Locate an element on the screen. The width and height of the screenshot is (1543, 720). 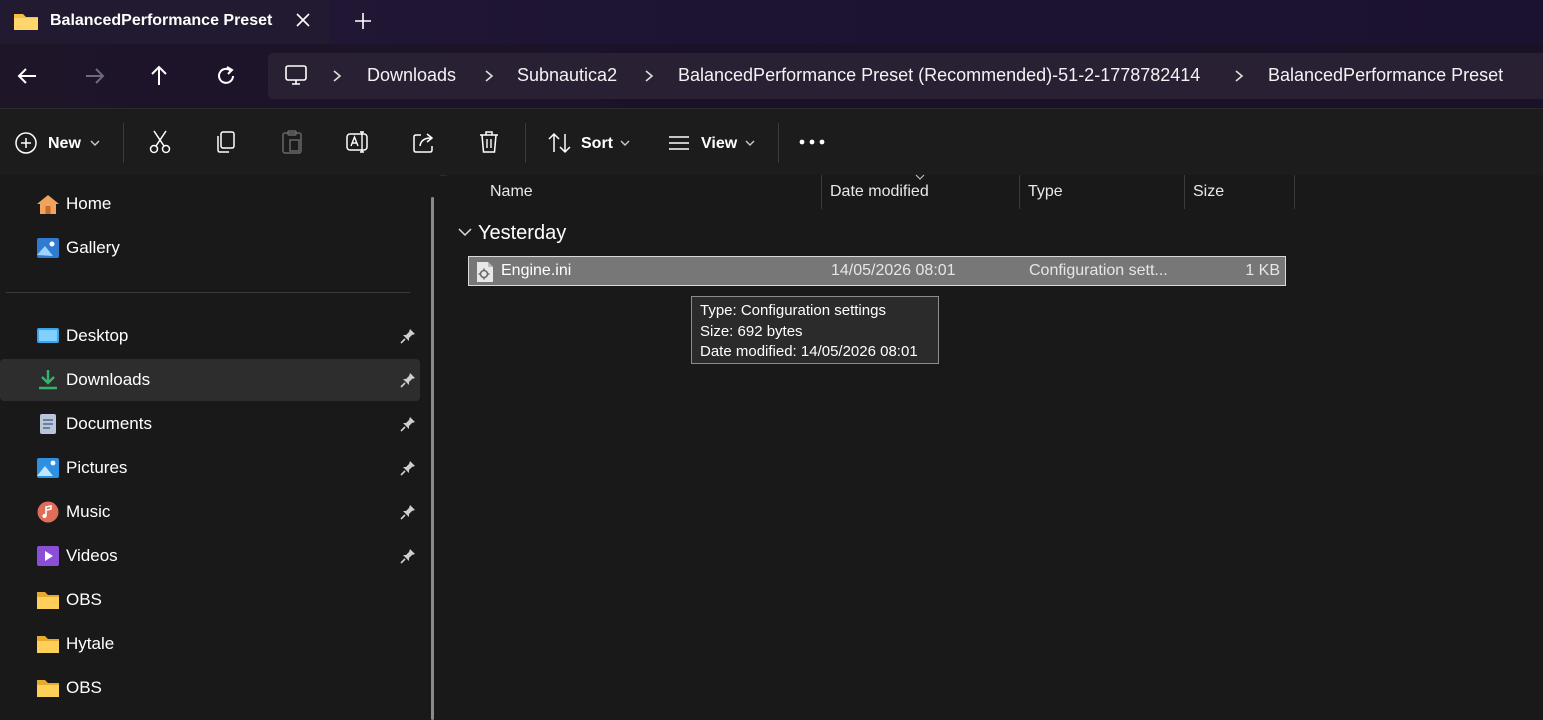
config-file-icon is located at coordinates (485, 272).